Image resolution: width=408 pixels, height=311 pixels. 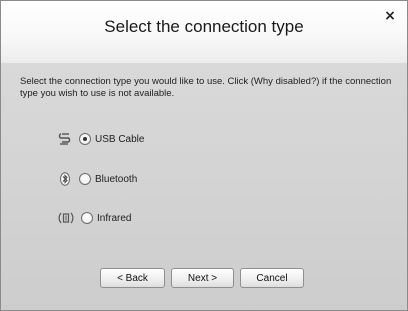 What do you see at coordinates (65, 139) in the screenshot?
I see `usb-icon` at bounding box center [65, 139].